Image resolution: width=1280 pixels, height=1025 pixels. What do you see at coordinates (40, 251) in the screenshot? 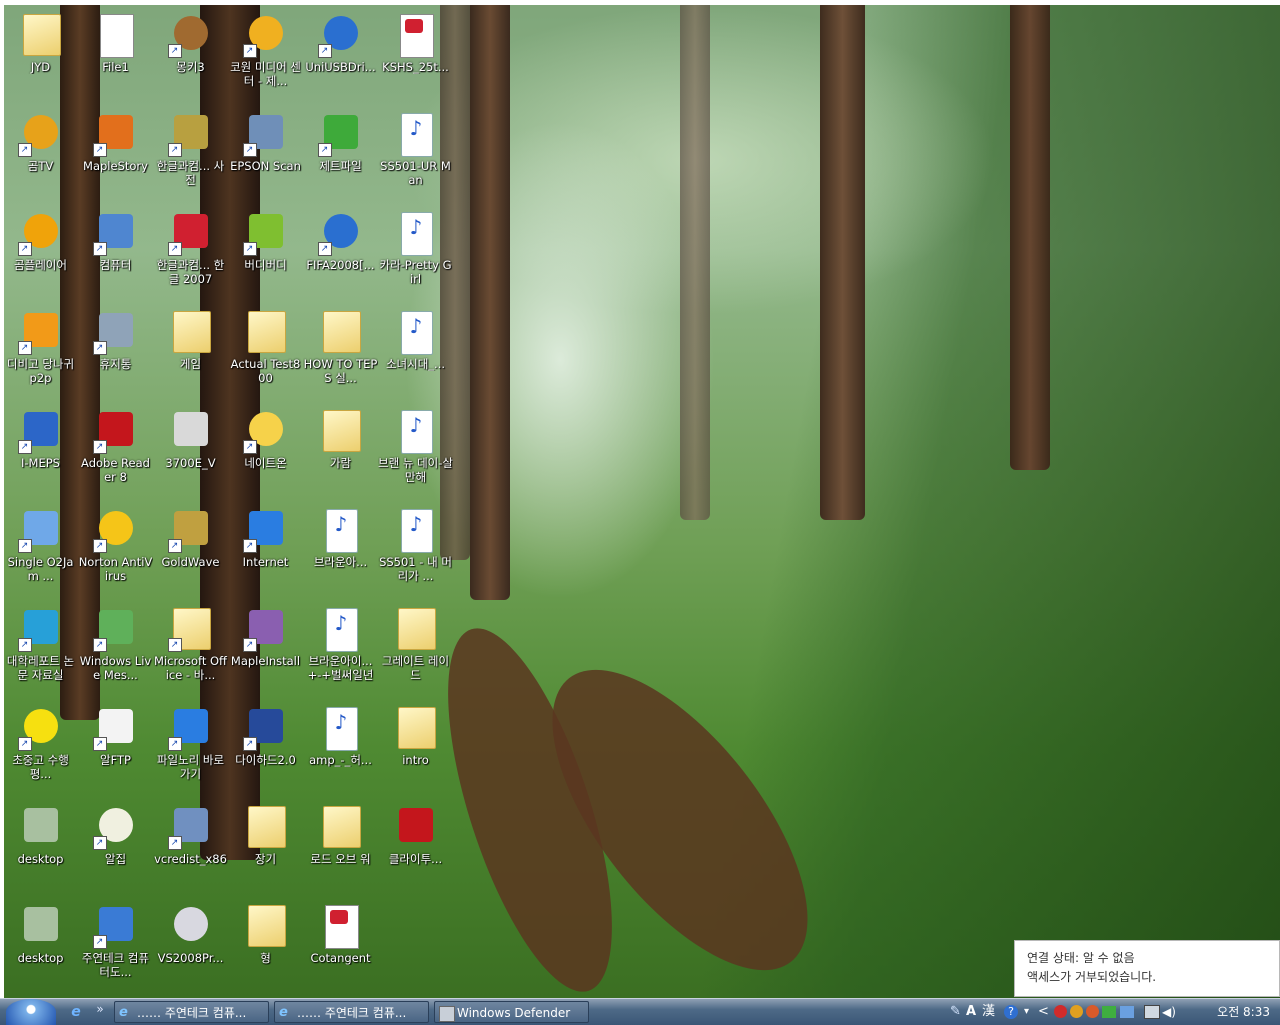
I see `desktop-icon: ↗ 곰플레이어` at bounding box center [40, 251].